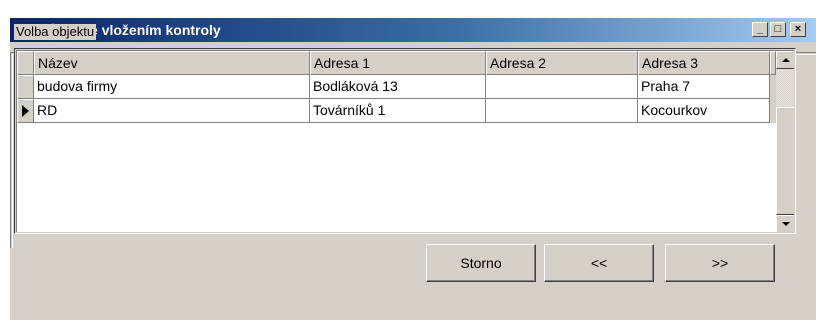  What do you see at coordinates (760, 29) in the screenshot?
I see `minimize-button: _` at bounding box center [760, 29].